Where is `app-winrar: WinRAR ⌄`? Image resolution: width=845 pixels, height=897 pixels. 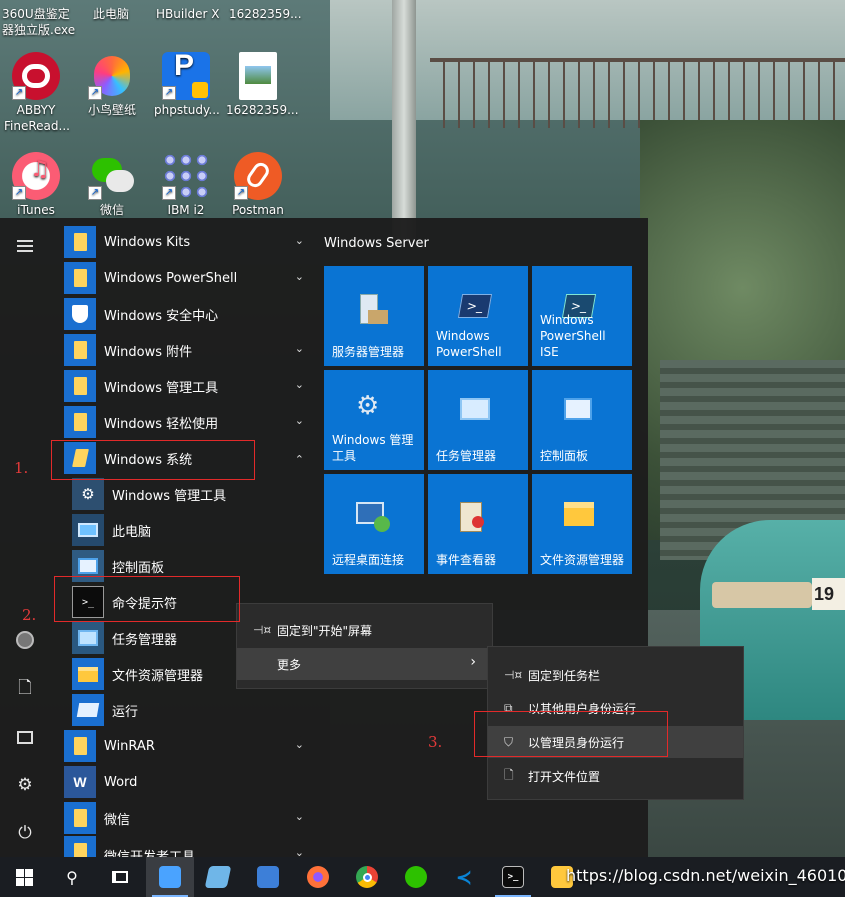
app-winrar: WinRAR ⌄ is located at coordinates (188, 746).